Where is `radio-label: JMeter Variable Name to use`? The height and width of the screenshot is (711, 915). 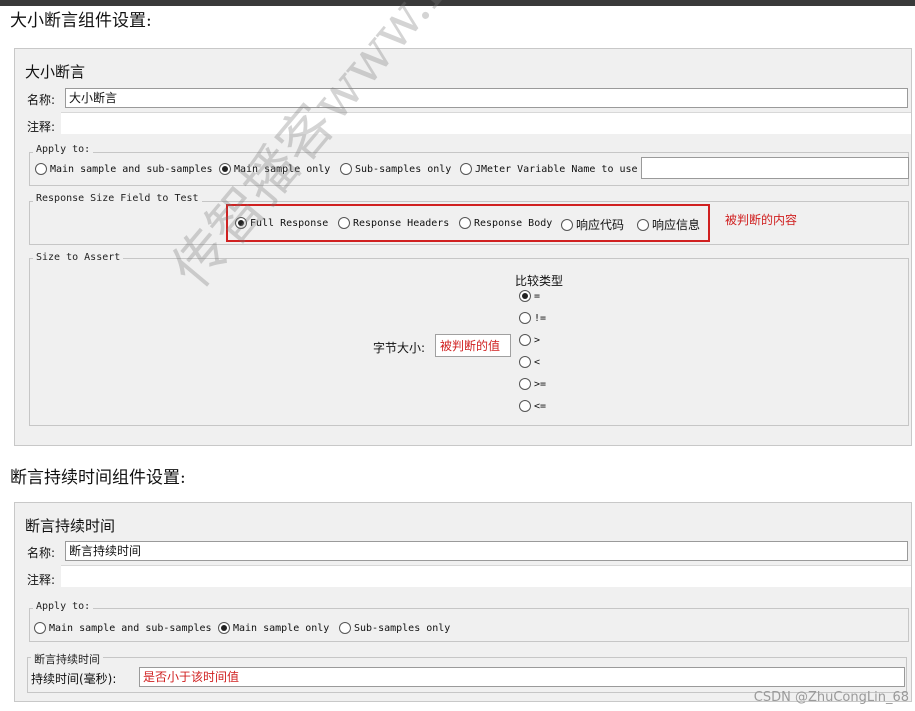
radio-label: JMeter Variable Name to use is located at coordinates (556, 169).